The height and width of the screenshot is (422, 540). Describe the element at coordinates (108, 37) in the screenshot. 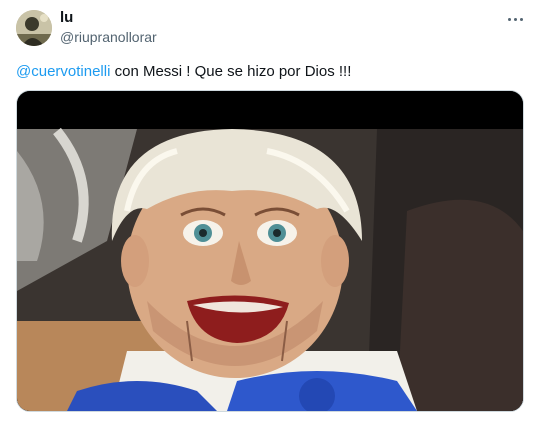

I see `author-handle: @riupranollorar` at that location.